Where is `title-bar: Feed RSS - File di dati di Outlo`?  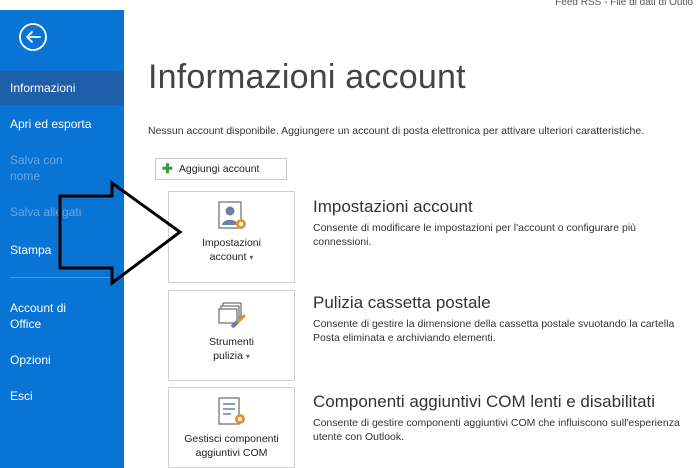 title-bar: Feed RSS - File di dati di Outlo is located at coordinates (348, 5).